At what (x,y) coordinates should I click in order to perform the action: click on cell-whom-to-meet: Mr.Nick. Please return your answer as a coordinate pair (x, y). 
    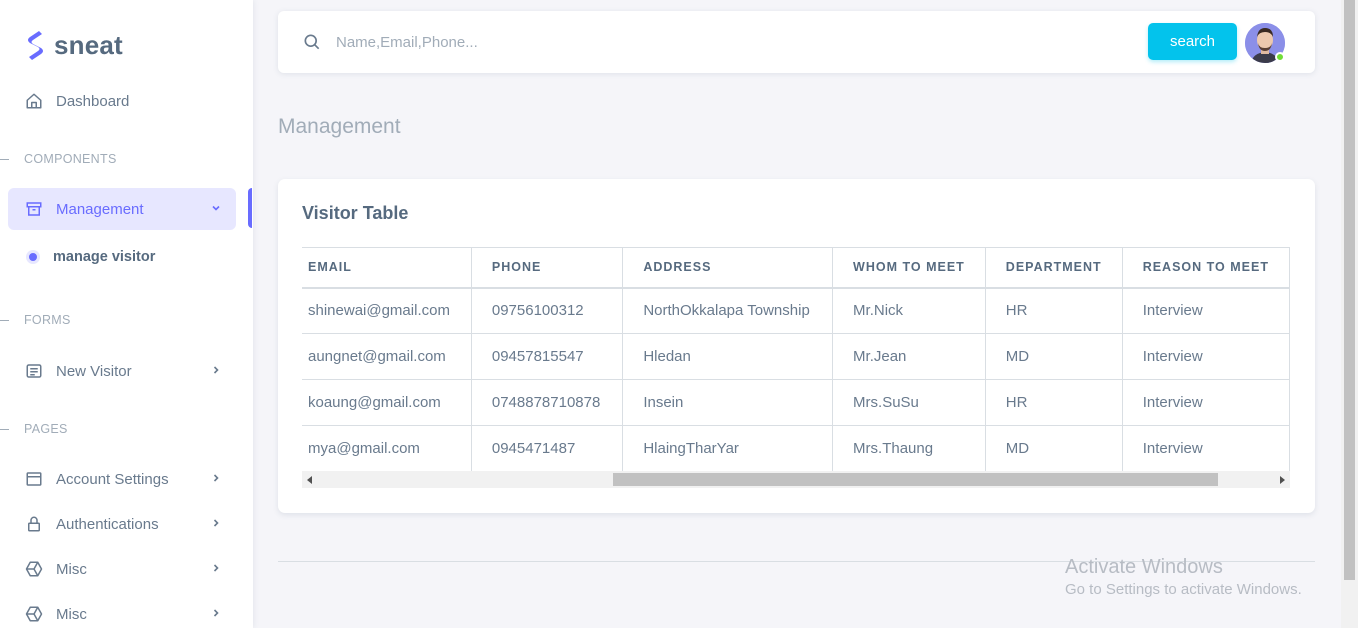
    Looking at the image, I should click on (909, 310).